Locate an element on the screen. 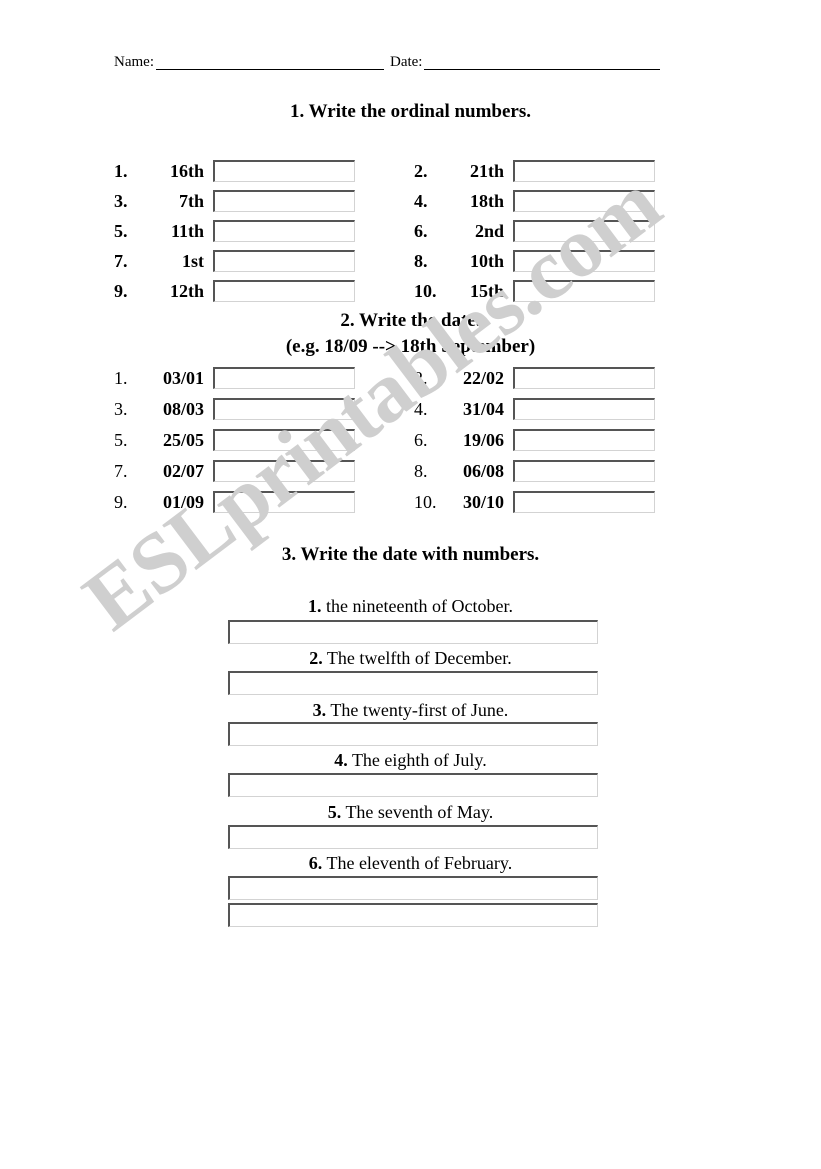 This screenshot has height=1169, width=821. section-2-item-2: 2. 22/02 is located at coordinates (534, 378).